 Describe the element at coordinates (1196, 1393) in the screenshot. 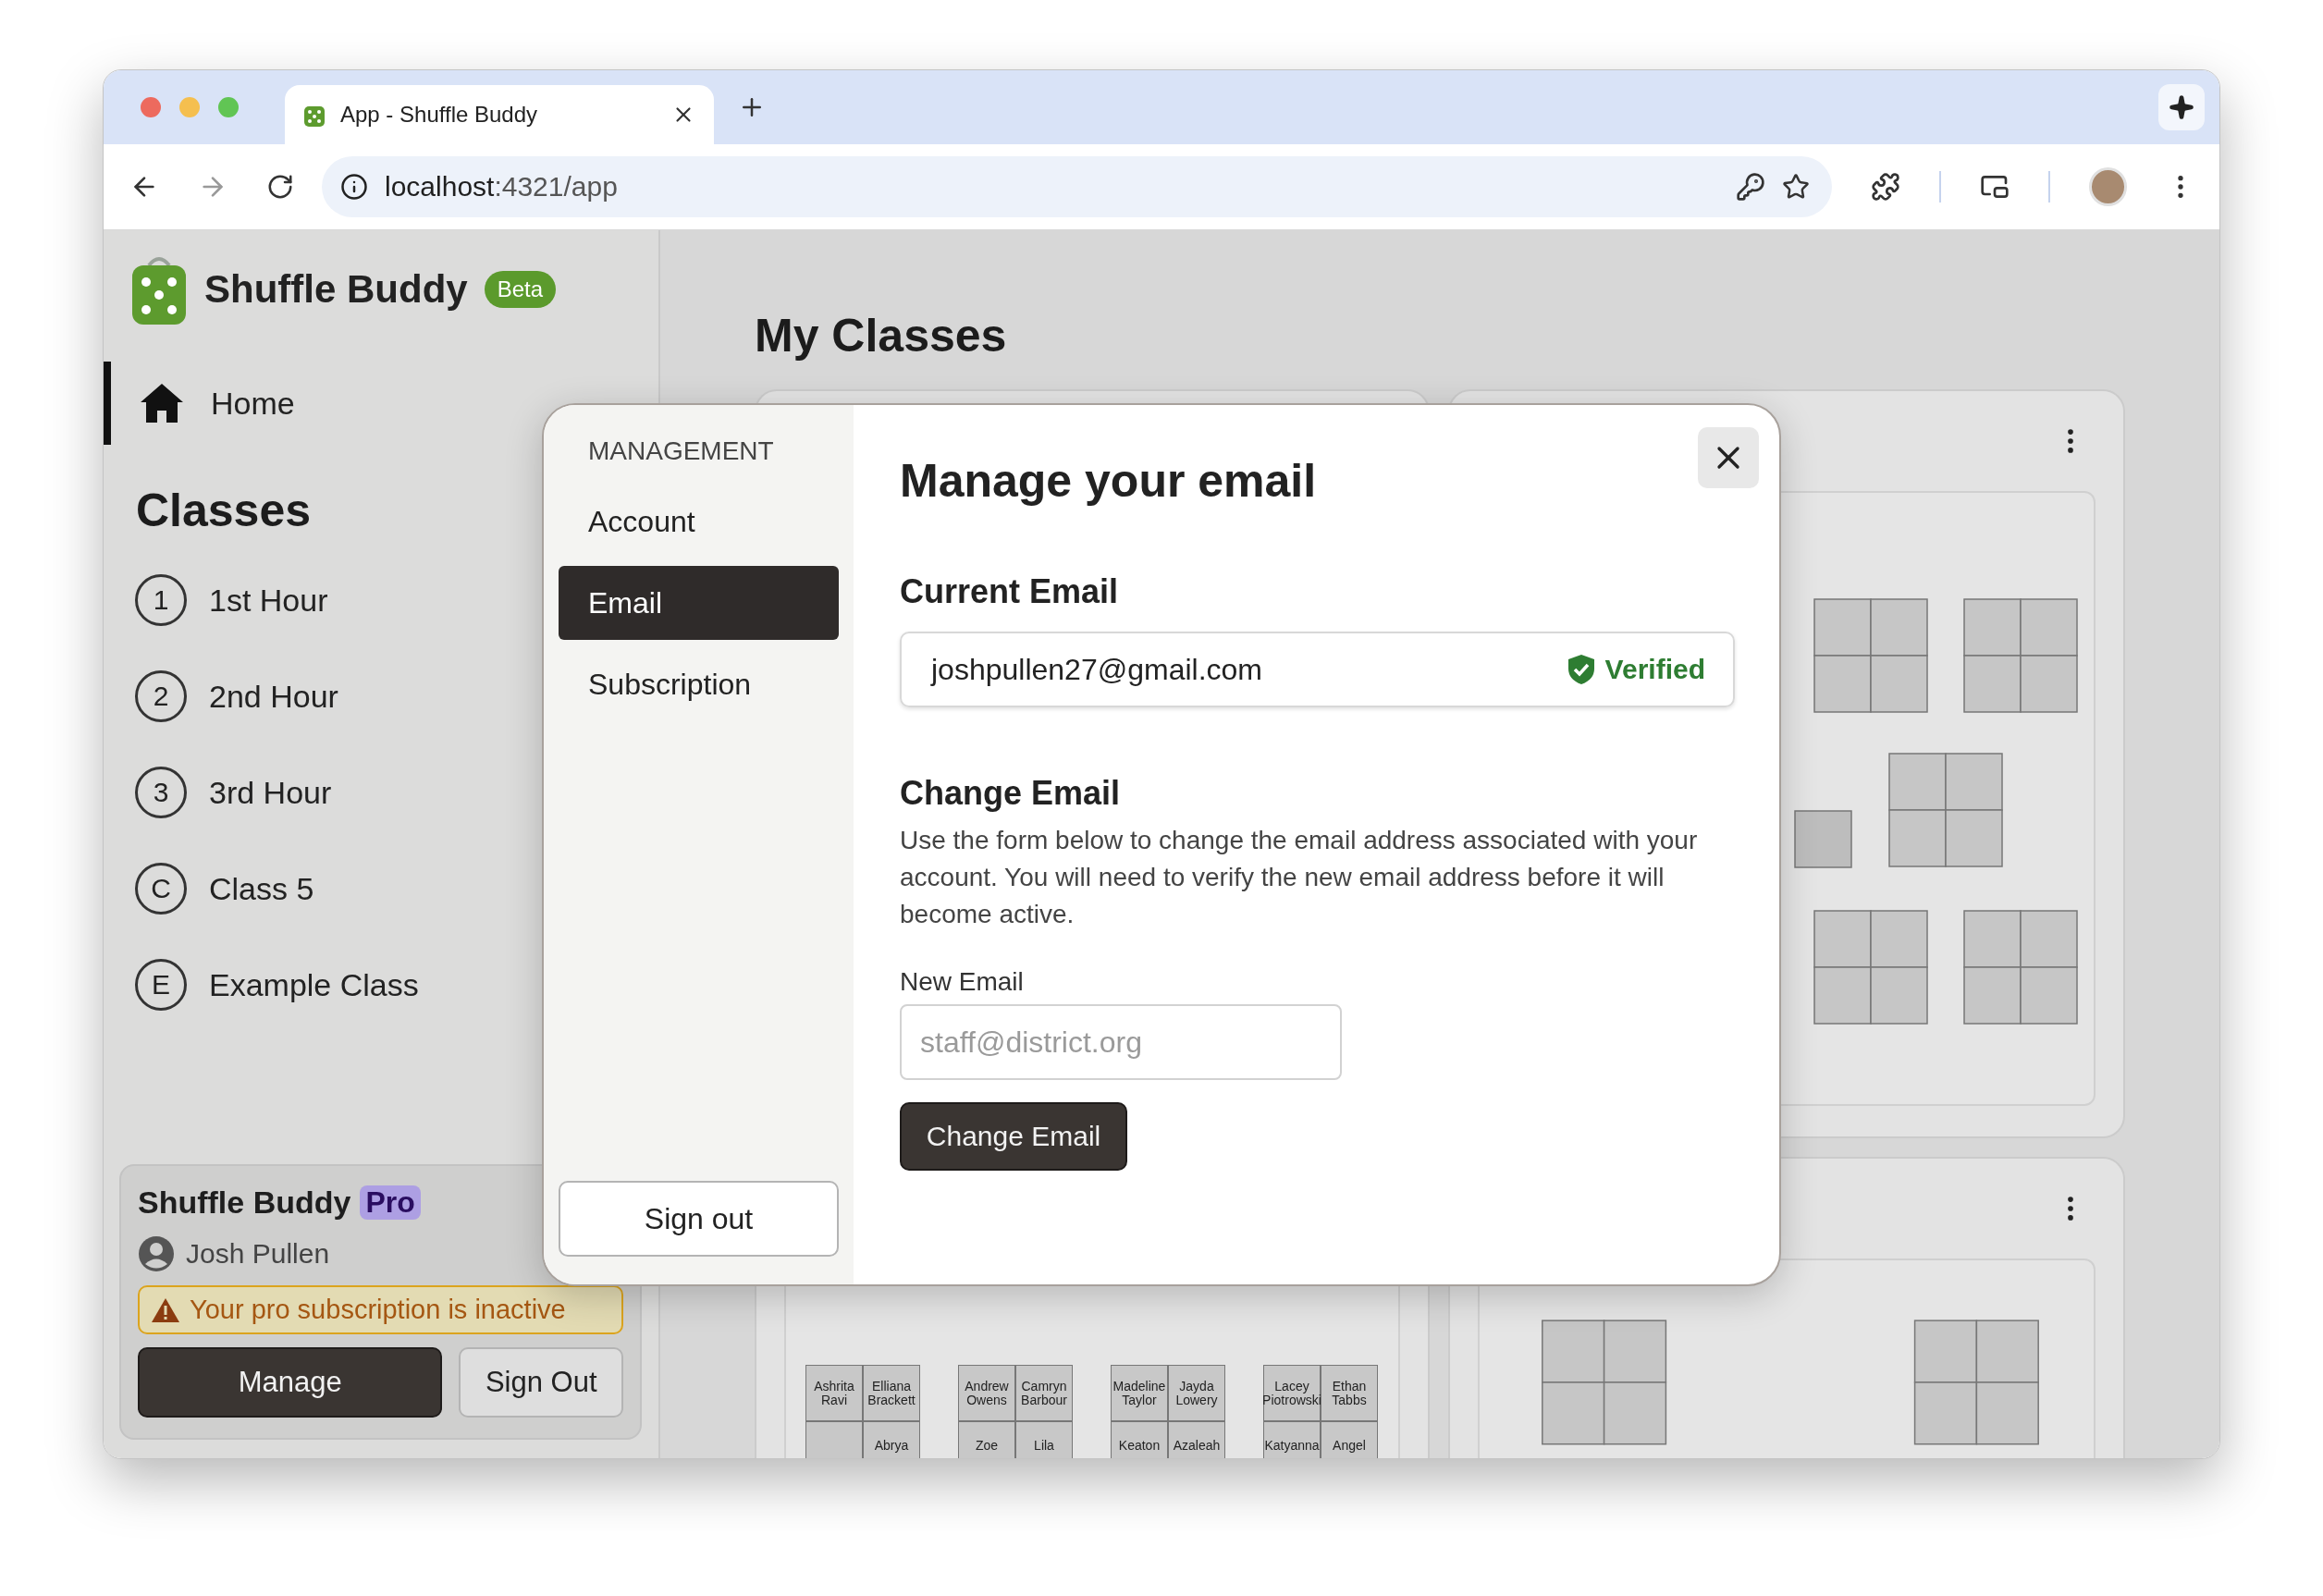

I see `student-seat: Jayda Lowery` at that location.